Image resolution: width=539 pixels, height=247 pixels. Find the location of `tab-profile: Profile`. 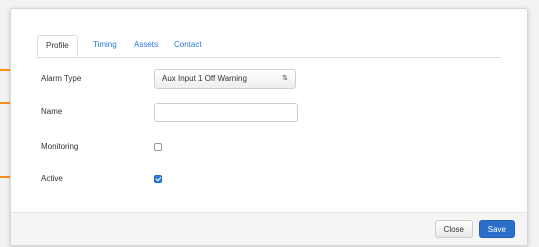

tab-profile: Profile is located at coordinates (57, 46).